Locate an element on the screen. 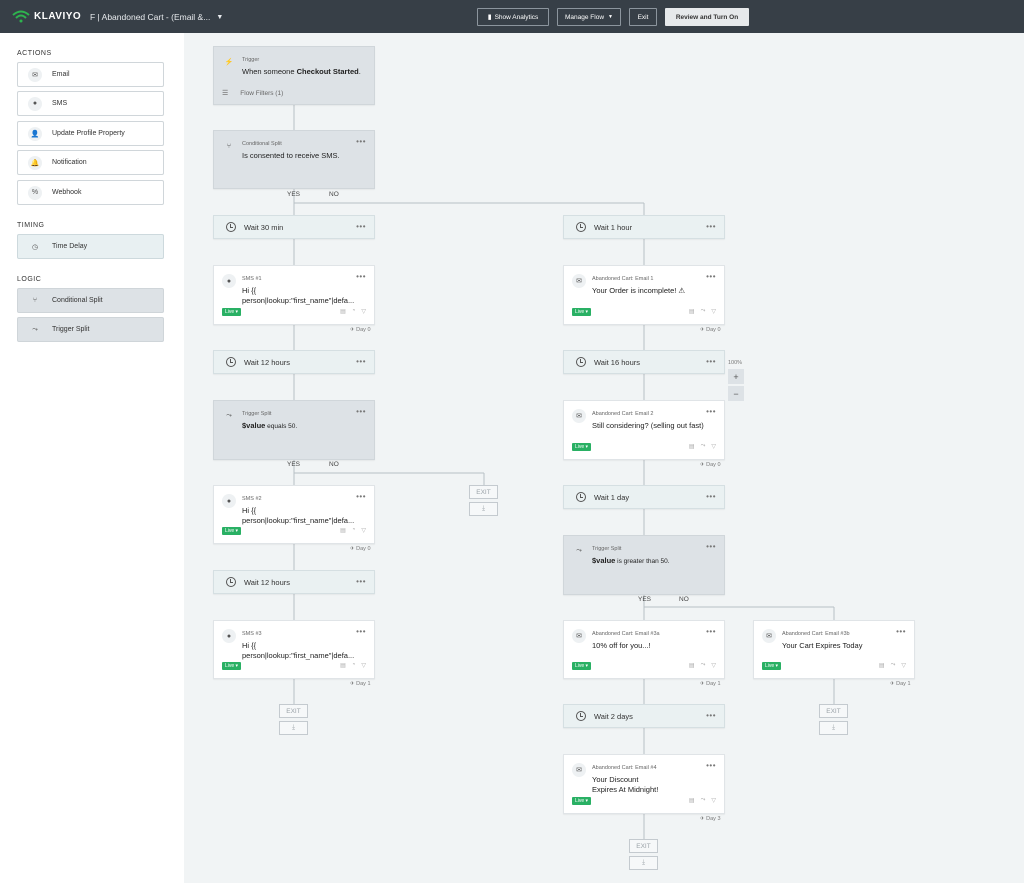  zoom-in-button: + is located at coordinates (736, 376).